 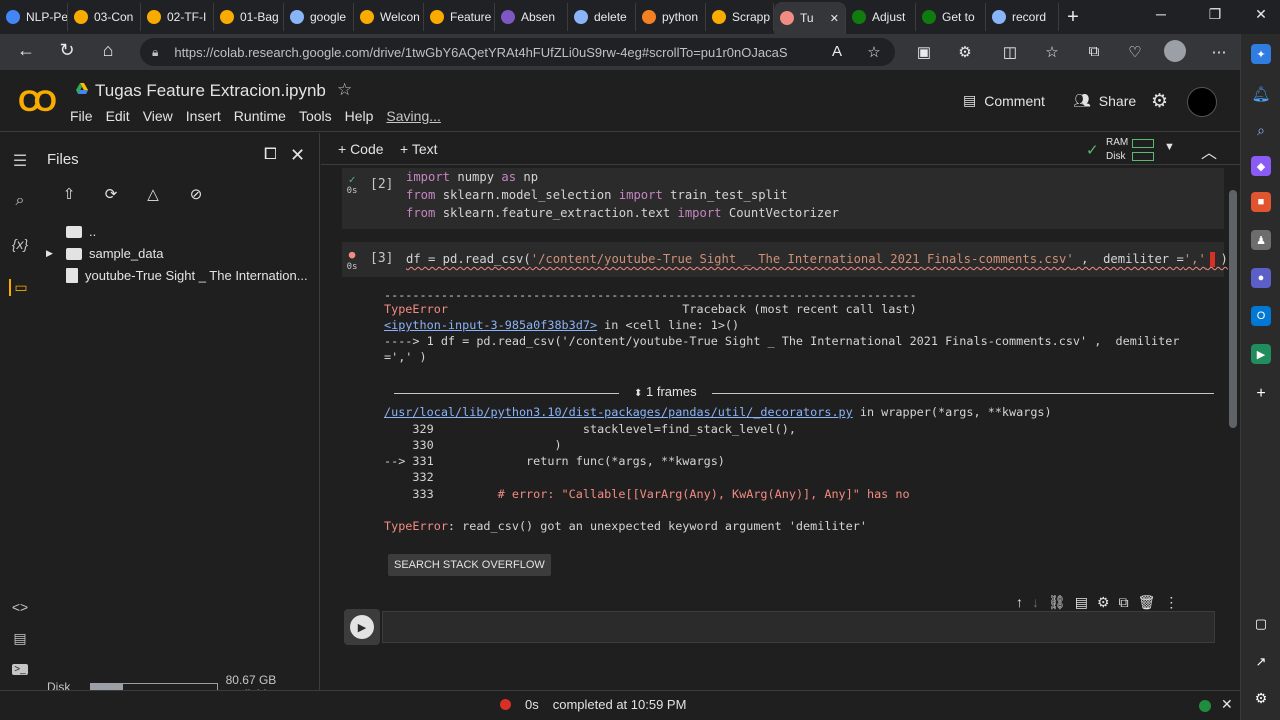 I want to click on browser-tab: python, so click(x=671, y=17).